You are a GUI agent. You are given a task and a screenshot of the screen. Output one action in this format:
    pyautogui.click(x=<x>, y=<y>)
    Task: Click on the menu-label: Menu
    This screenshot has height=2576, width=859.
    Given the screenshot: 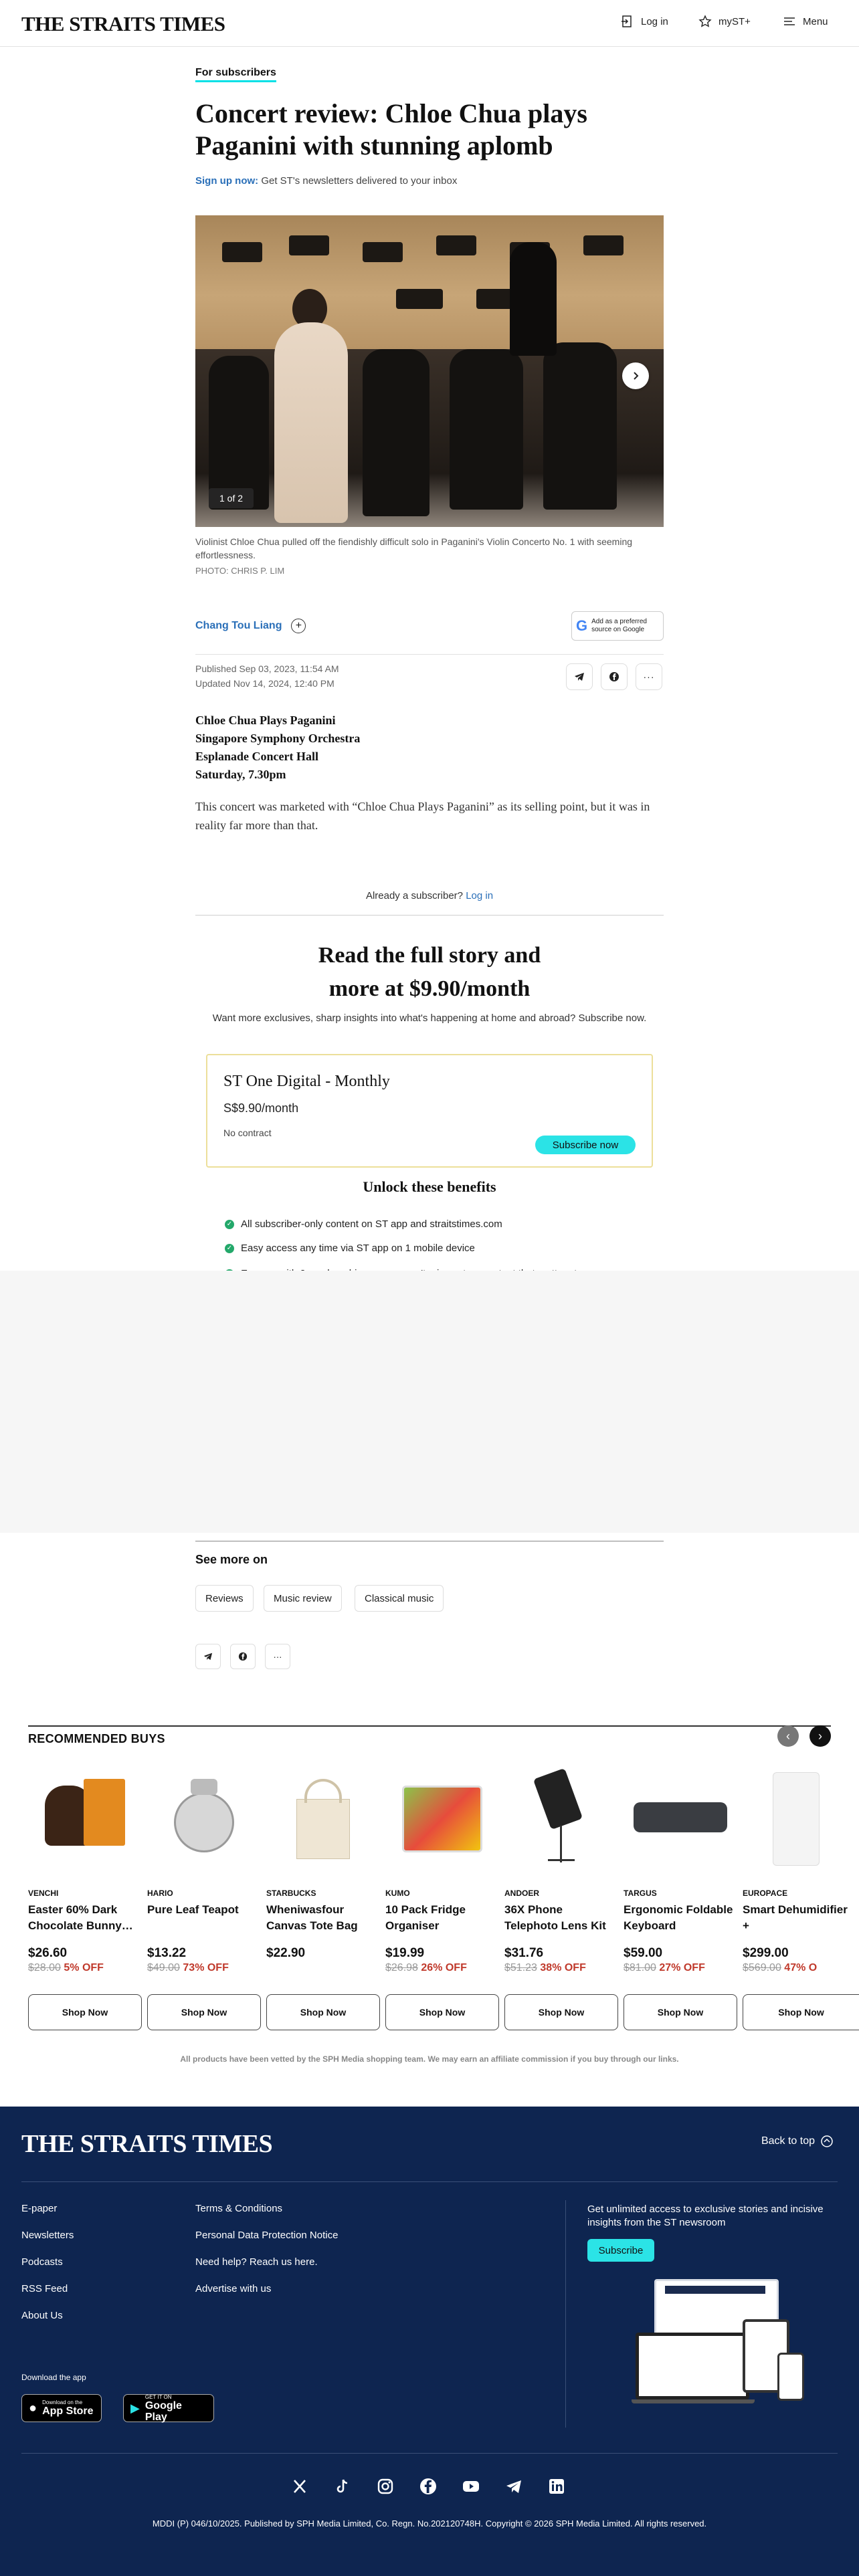 What is the action you would take?
    pyautogui.click(x=816, y=21)
    